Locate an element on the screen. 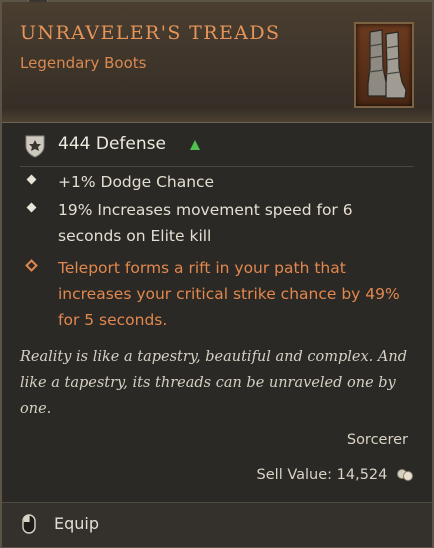  affix-text: +1% Dodge Chance is located at coordinates (136, 182).